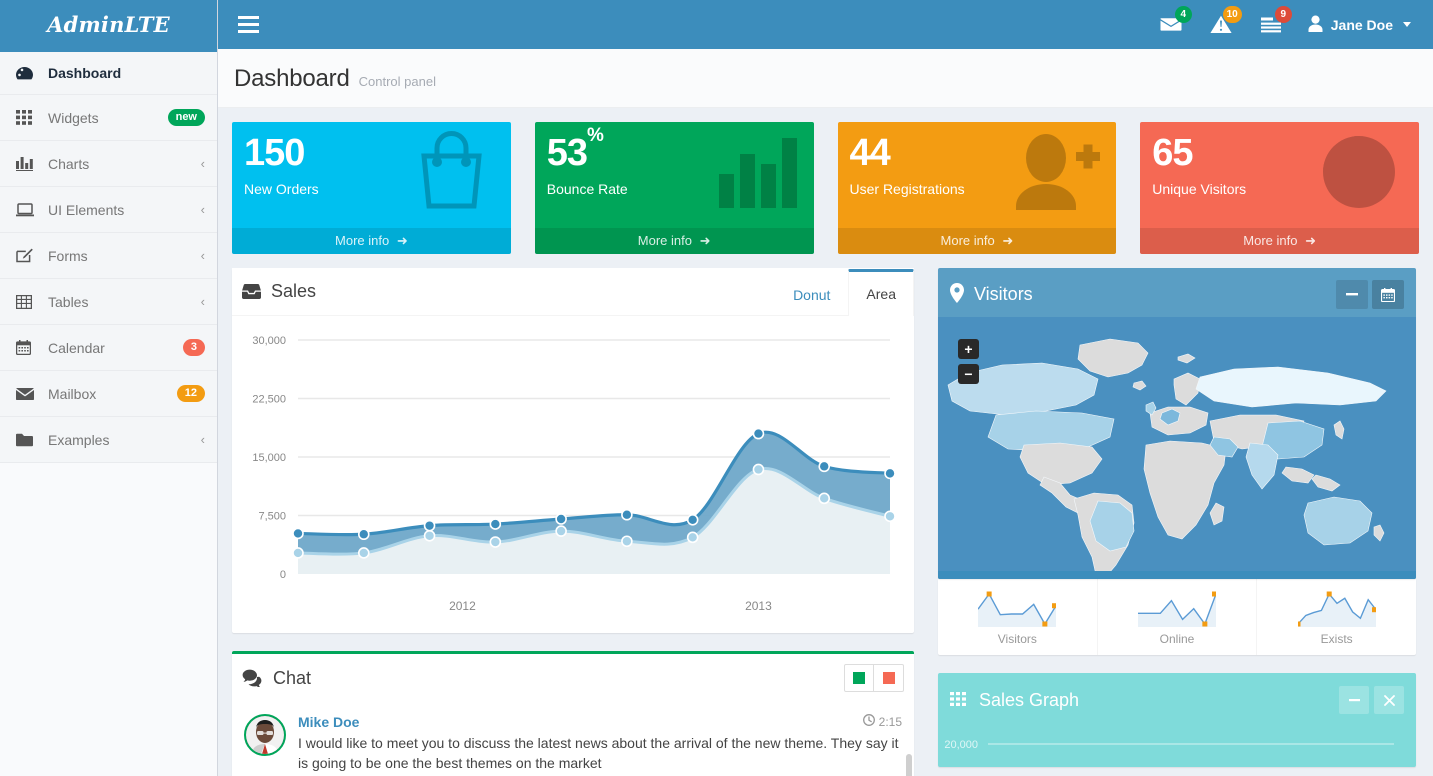 Image resolution: width=1433 pixels, height=776 pixels. What do you see at coordinates (758, 606) in the screenshot?
I see `svg-text: 2013` at bounding box center [758, 606].